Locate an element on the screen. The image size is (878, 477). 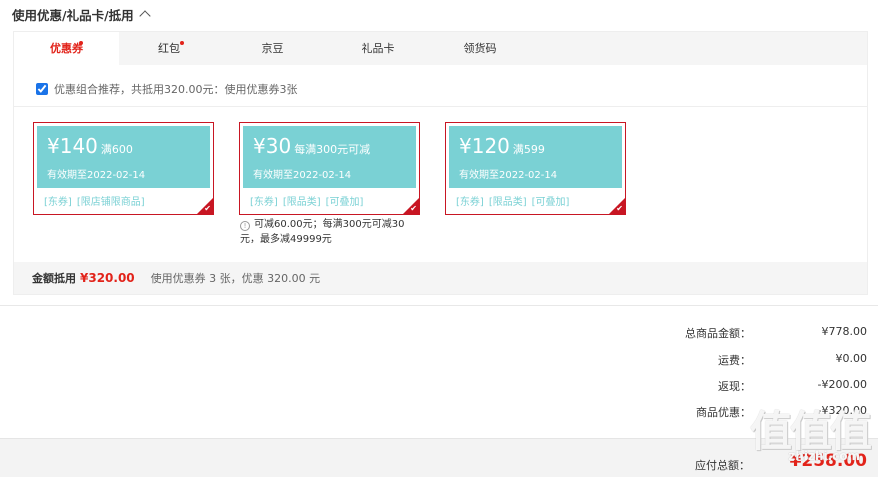
tab-label: 领货码 is located at coordinates (480, 48).